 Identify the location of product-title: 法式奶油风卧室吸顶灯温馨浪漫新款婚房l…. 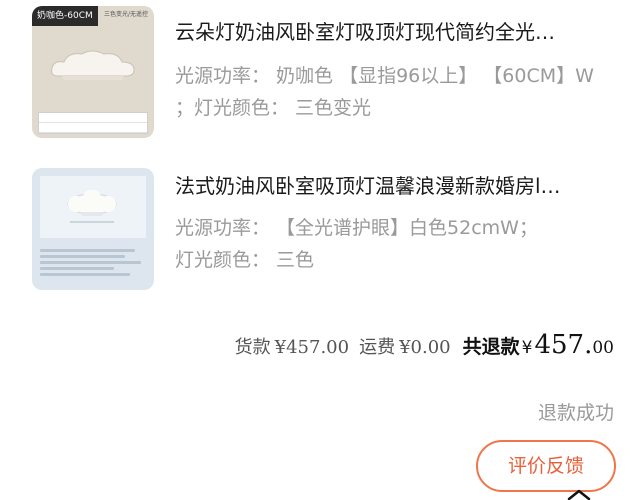
(395, 186).